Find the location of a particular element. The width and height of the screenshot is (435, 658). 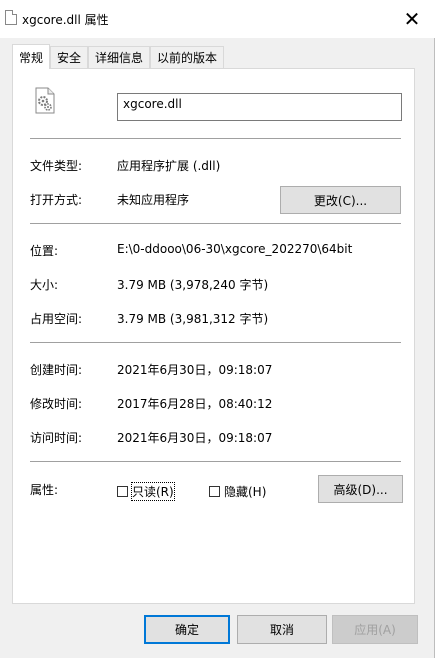

ok-button-label: 确定 is located at coordinates (186, 630).